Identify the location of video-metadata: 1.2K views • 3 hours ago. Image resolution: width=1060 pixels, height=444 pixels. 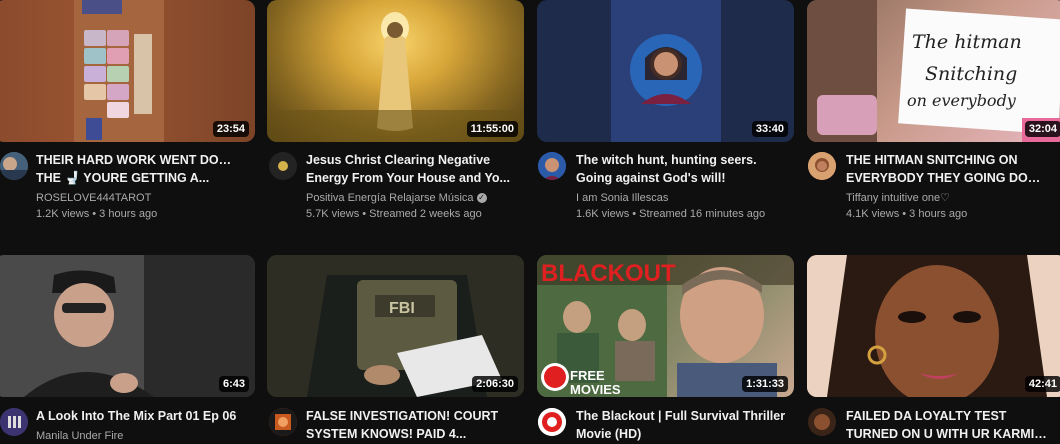
(96, 214).